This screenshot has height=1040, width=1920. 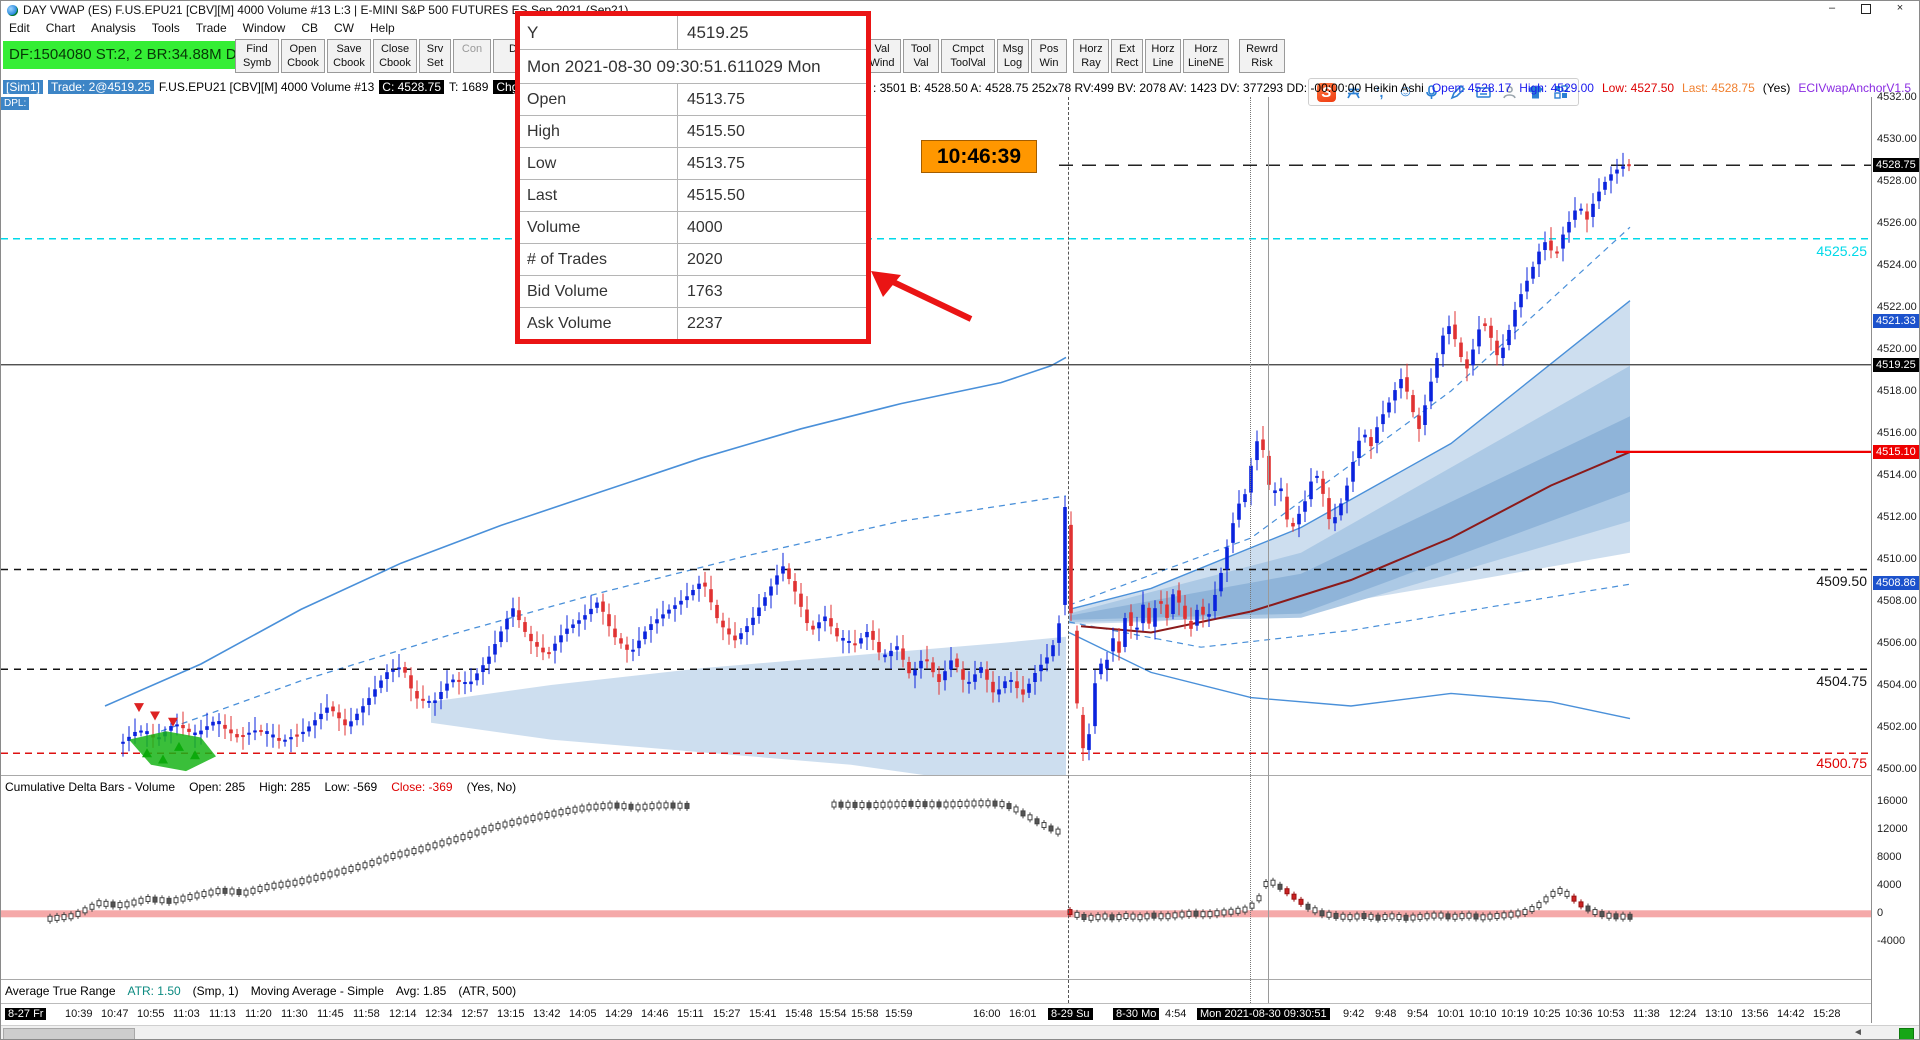 What do you see at coordinates (922, 296) in the screenshot?
I see `annotation-arrow` at bounding box center [922, 296].